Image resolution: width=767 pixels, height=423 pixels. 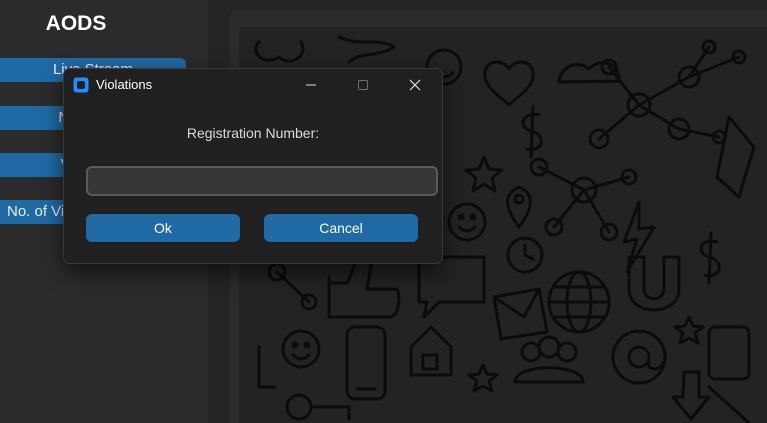 What do you see at coordinates (253, 85) in the screenshot?
I see `dialog-titlebar: Violations` at bounding box center [253, 85].